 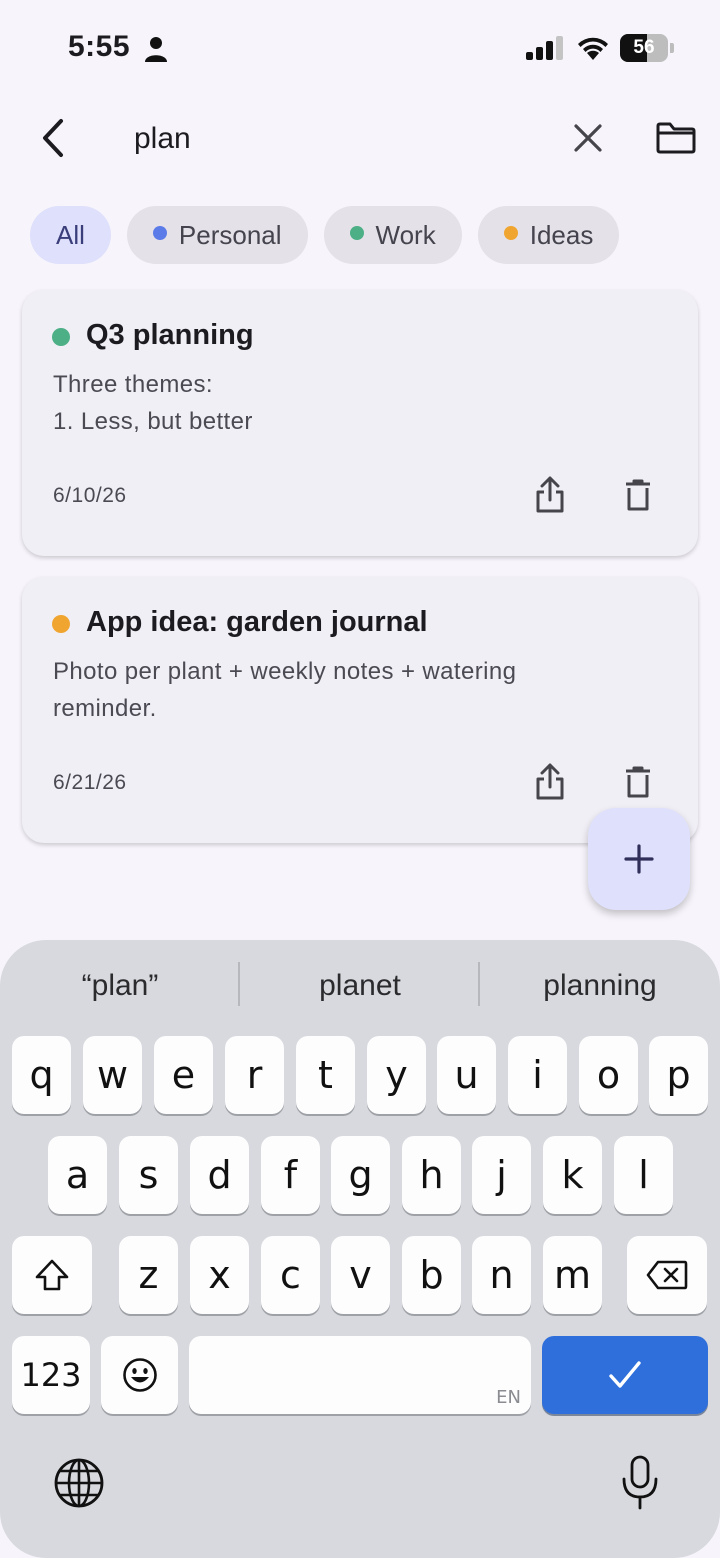 I want to click on backspace-key, so click(x=667, y=1275).